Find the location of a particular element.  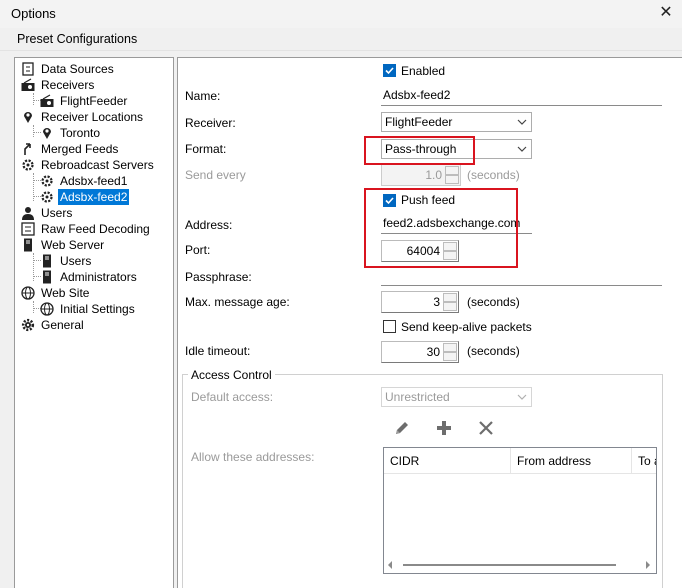

tree-item-label: General is located at coordinates (62, 325).